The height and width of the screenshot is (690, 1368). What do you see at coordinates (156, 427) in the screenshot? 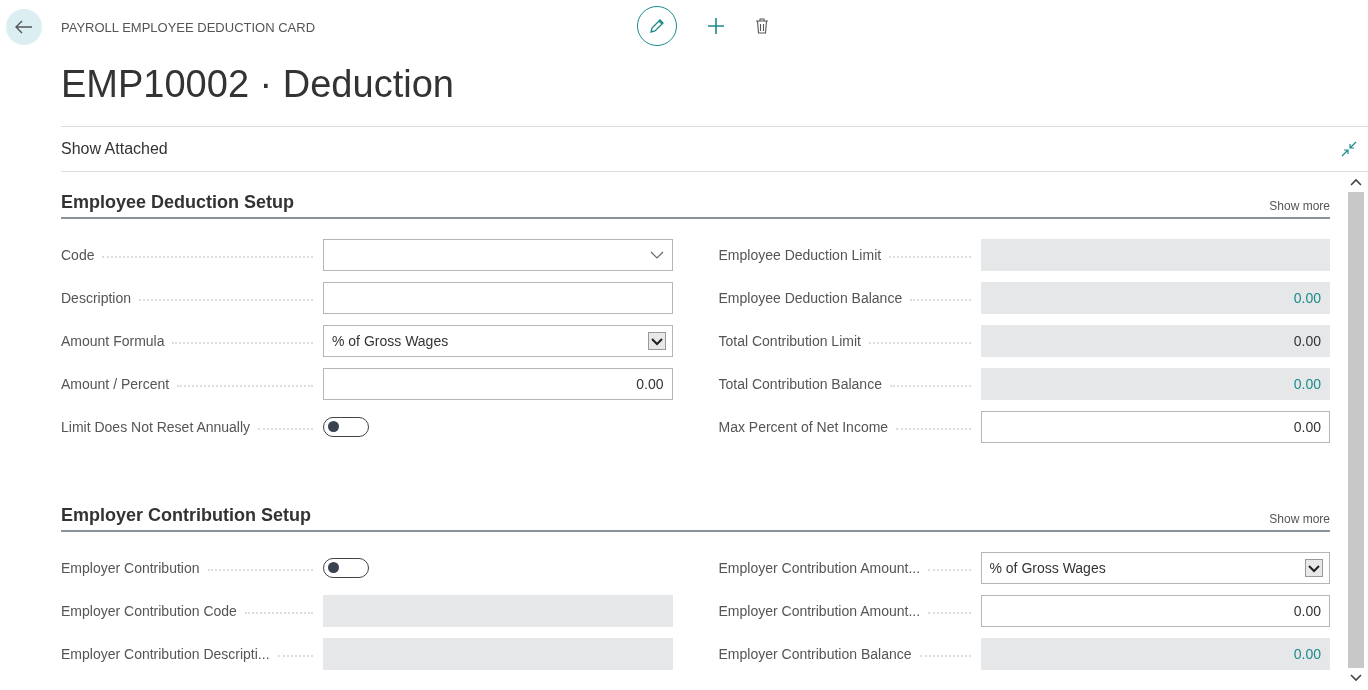
I see `field-label: Limit Does Not Reset Annually` at bounding box center [156, 427].